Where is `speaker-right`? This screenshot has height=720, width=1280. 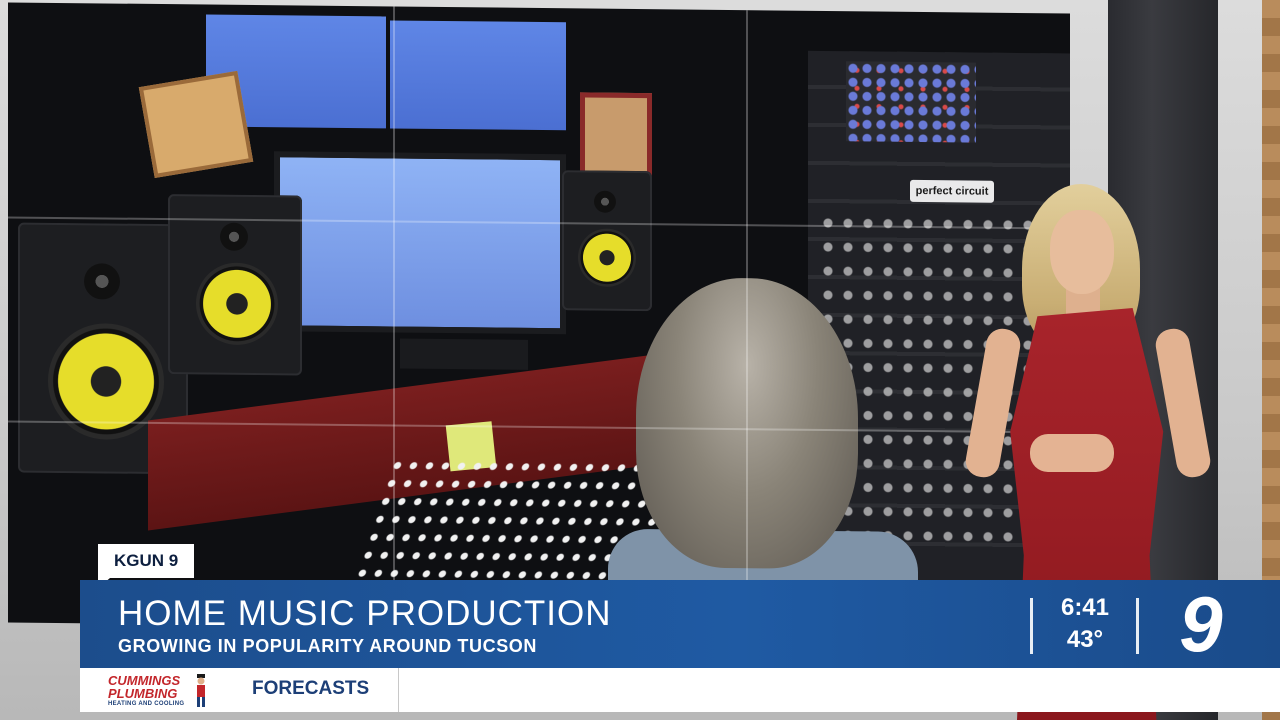
speaker-right is located at coordinates (607, 241).